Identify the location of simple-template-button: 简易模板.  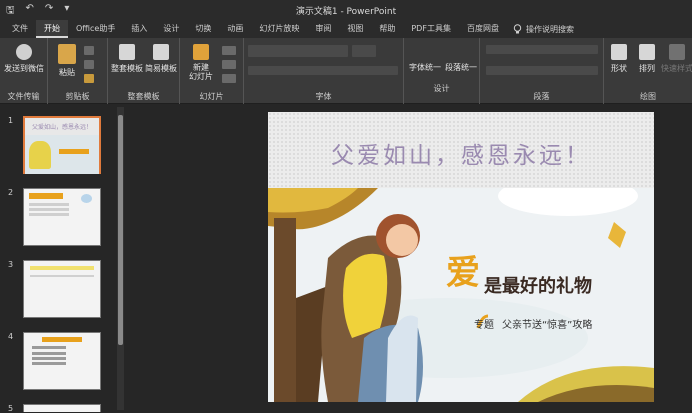
(161, 59).